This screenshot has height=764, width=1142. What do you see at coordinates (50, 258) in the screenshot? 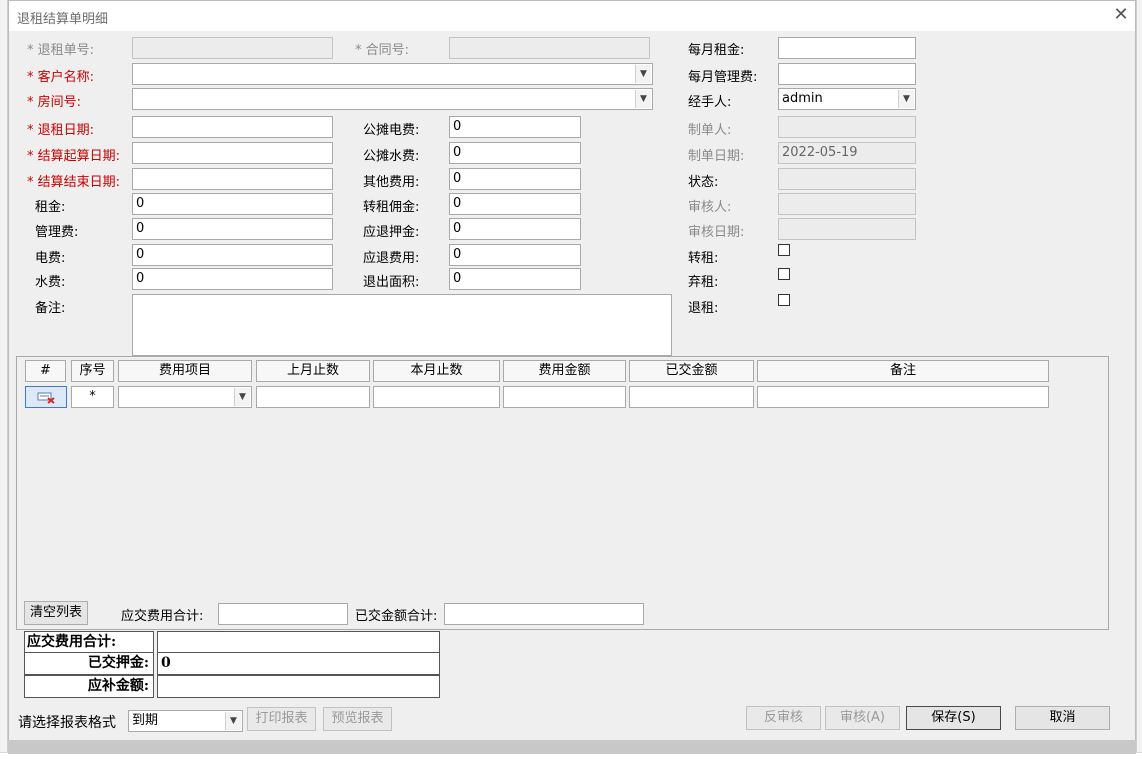
I see `dianfei-label: 电费:` at bounding box center [50, 258].